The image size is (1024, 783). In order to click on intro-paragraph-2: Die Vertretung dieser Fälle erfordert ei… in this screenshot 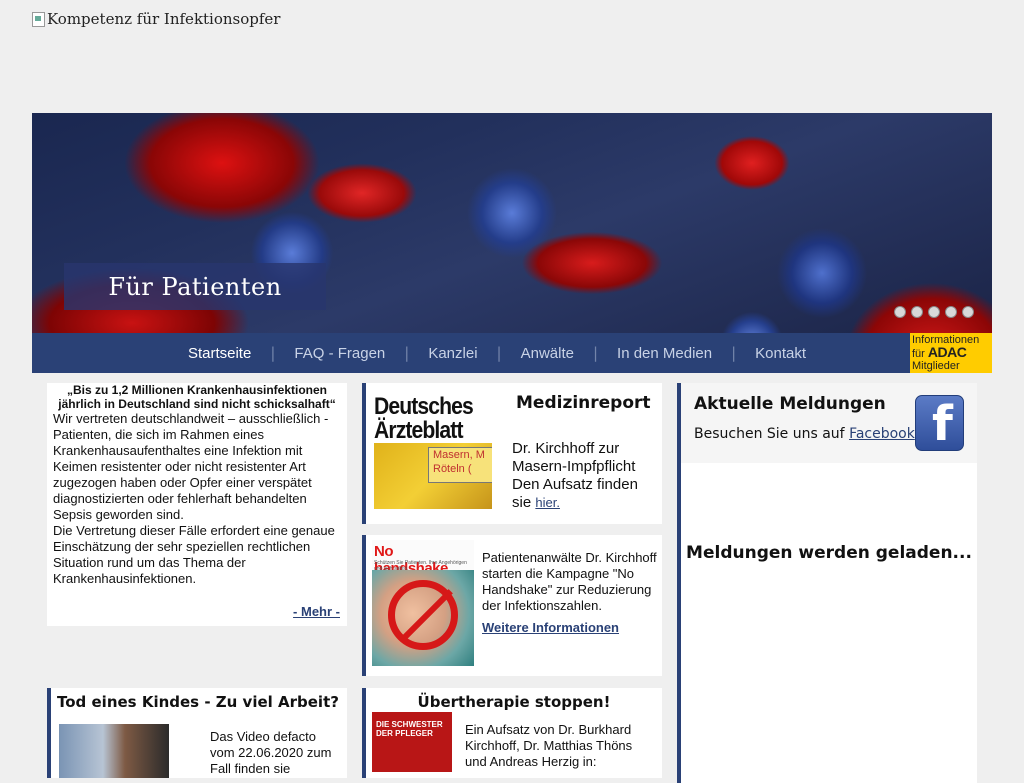, I will do `click(194, 554)`.